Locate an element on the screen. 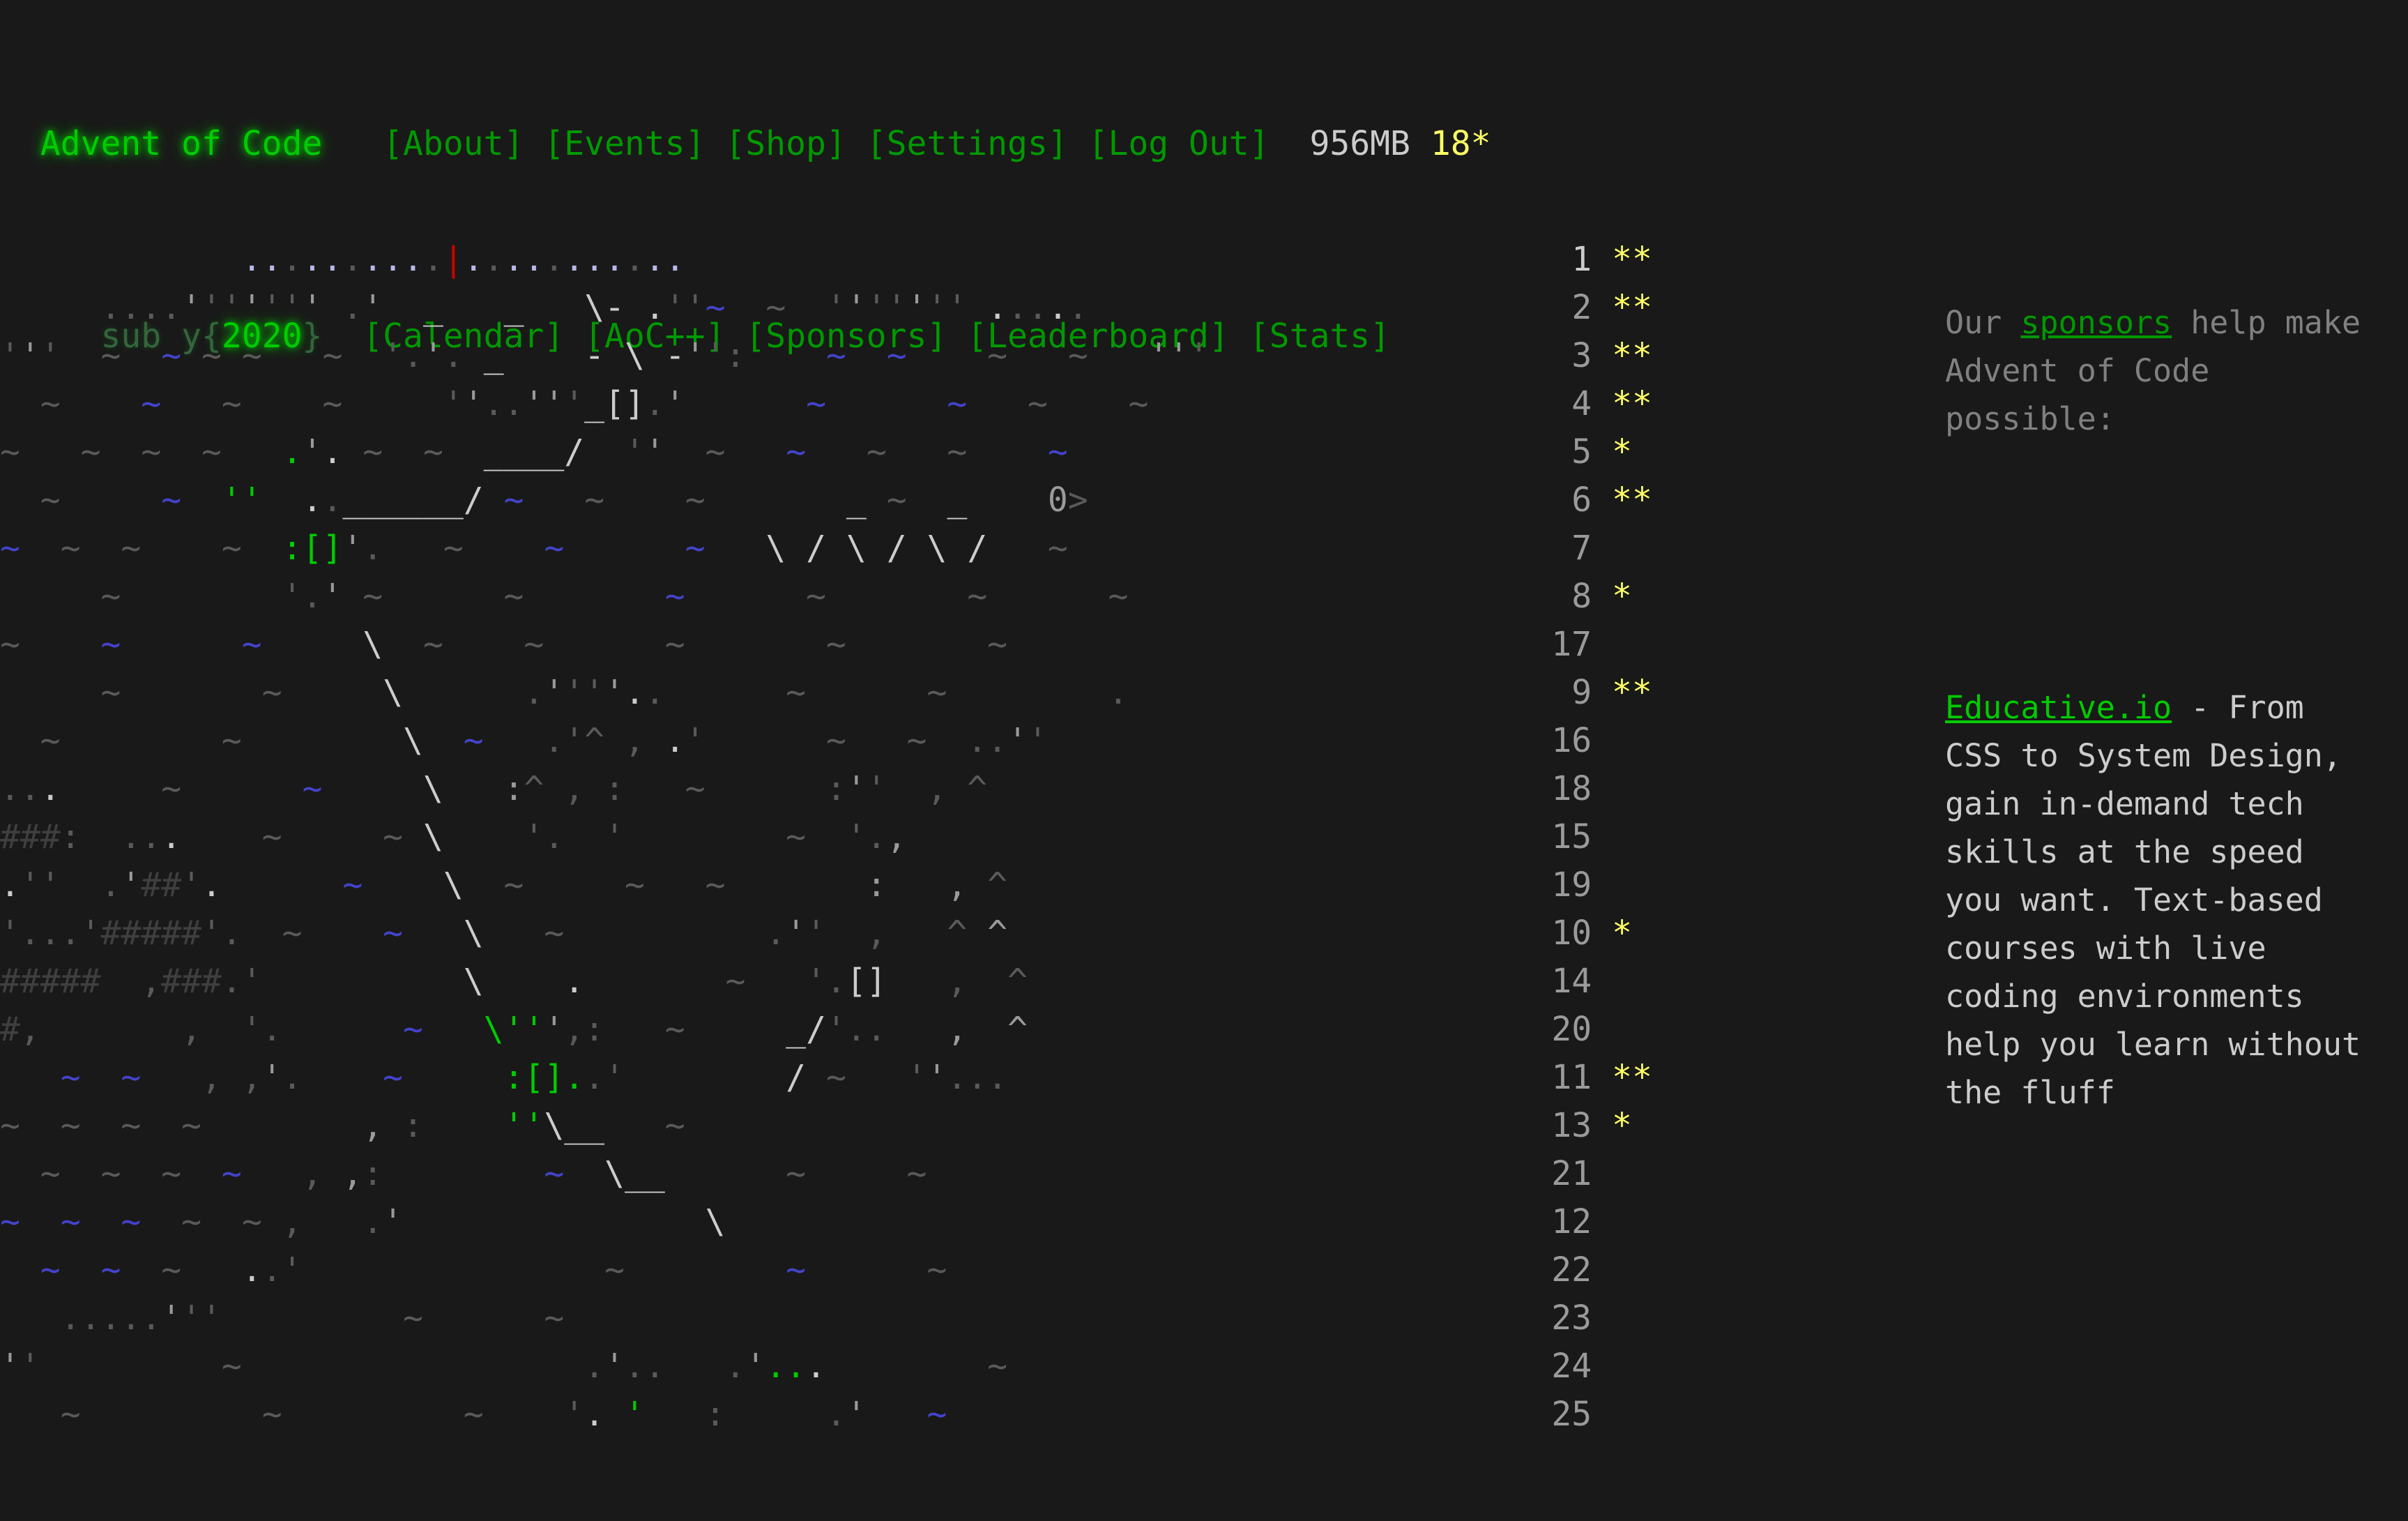 The width and height of the screenshot is (2408, 1521). calendar-row: ~ ~ ~ \ ~ ~ ~ ~ ~ 17 is located at coordinates (796, 644).